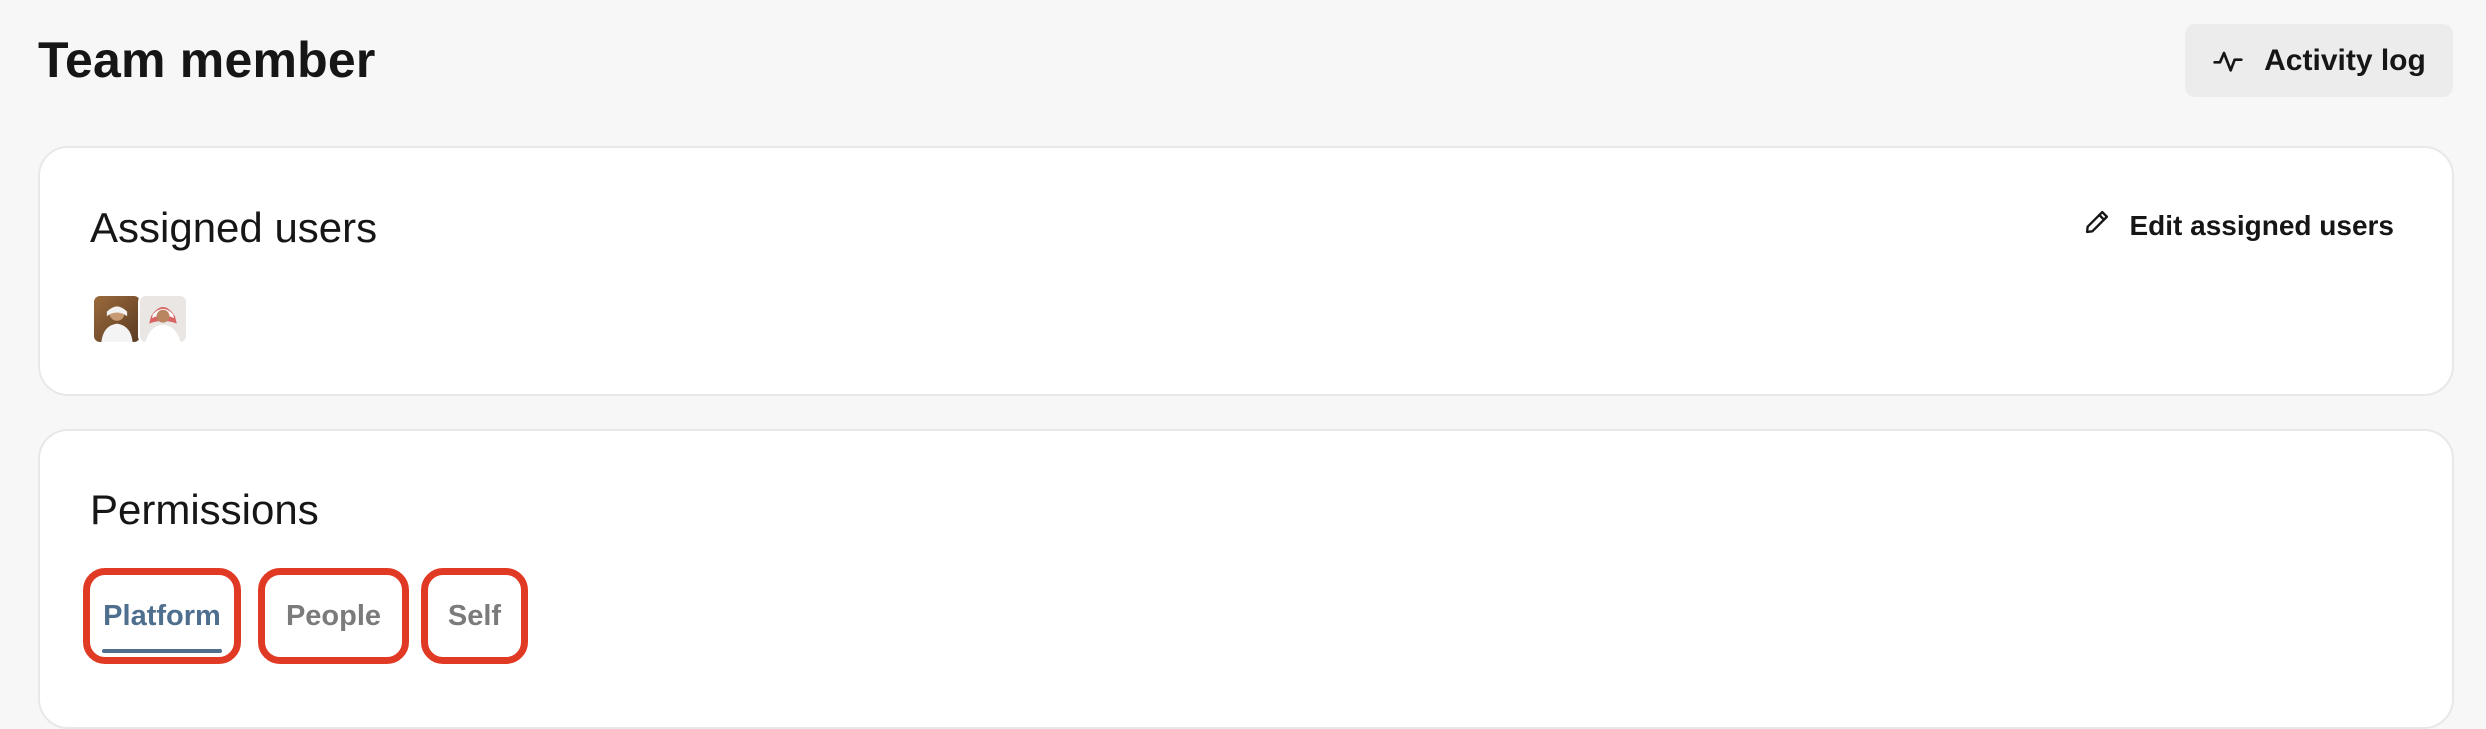  I want to click on tab-people-label: People, so click(333, 615).